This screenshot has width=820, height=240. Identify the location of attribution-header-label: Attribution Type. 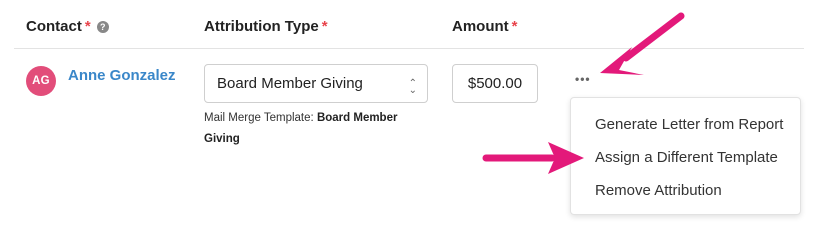
(261, 26).